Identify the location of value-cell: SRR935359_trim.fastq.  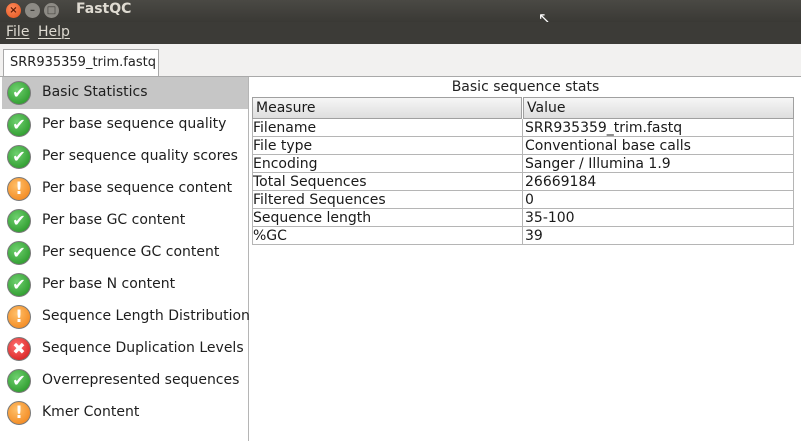
(658, 128).